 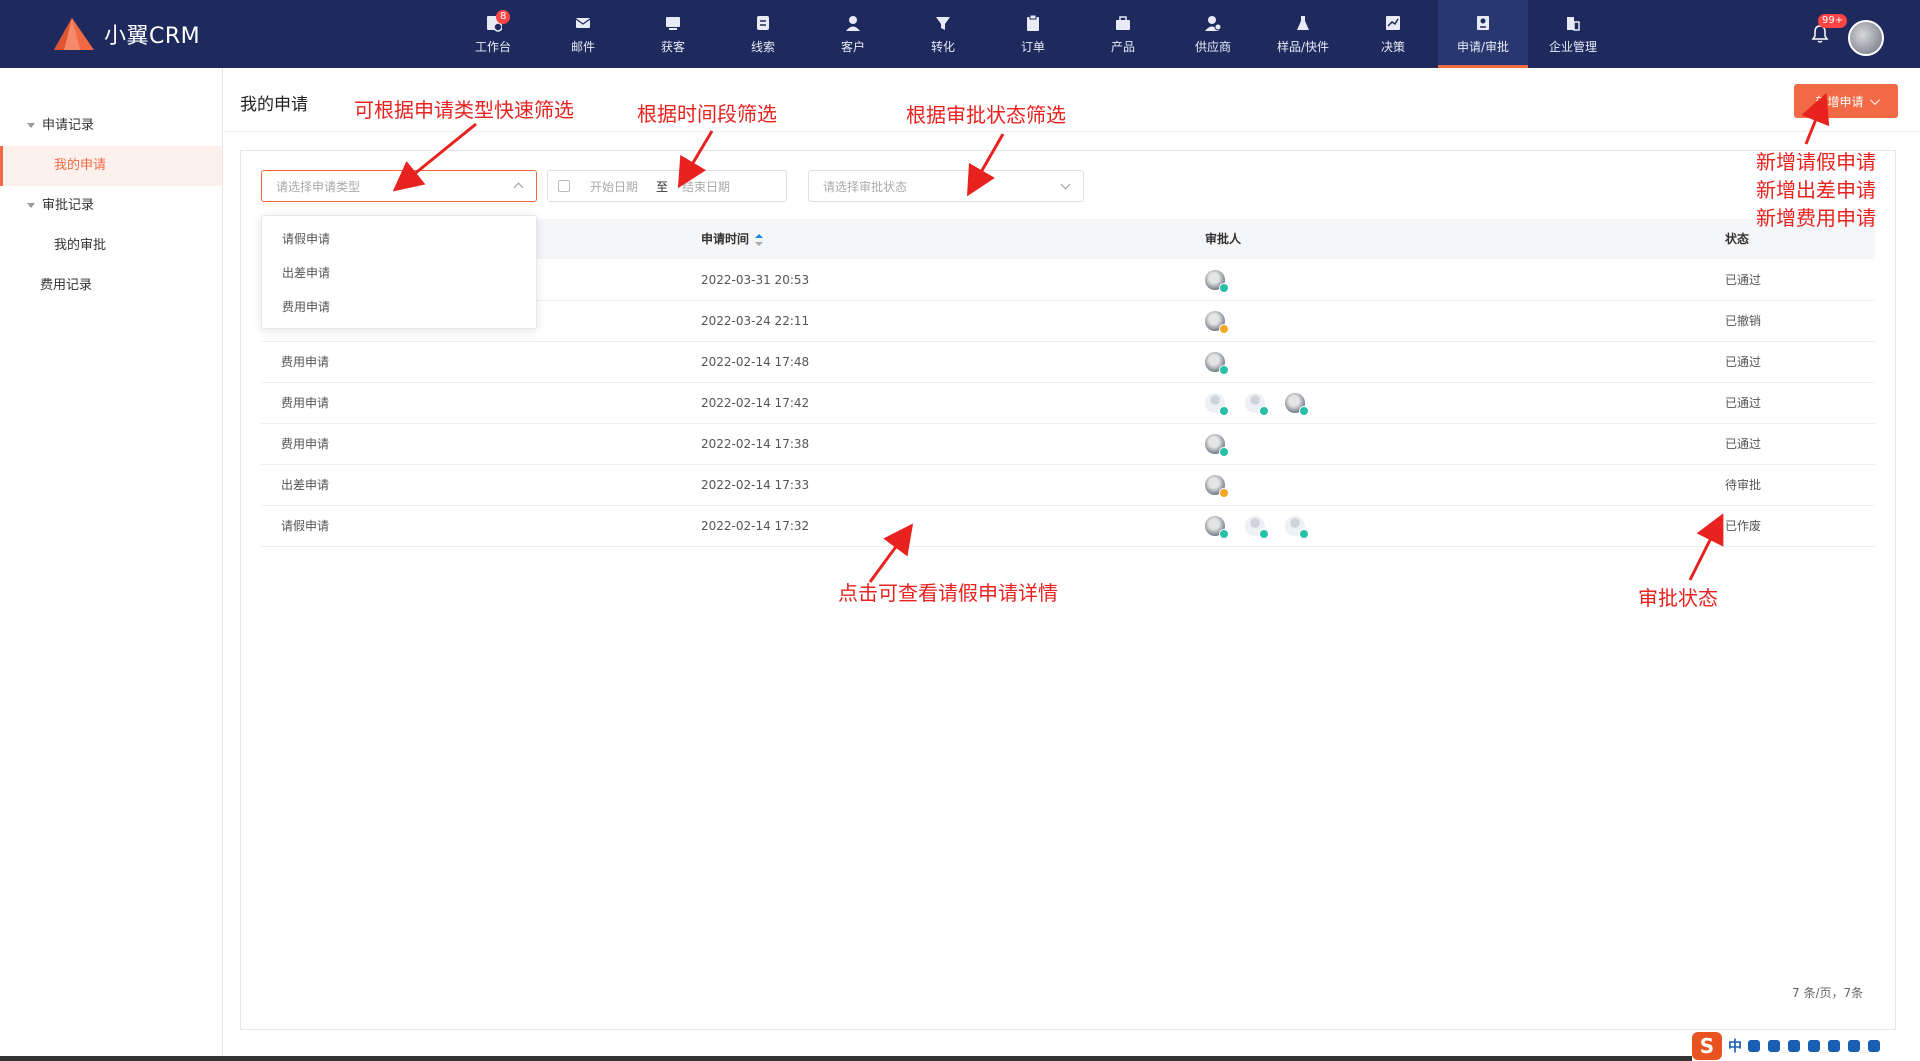 I want to click on sidebar-group-label: 申请记录, so click(x=68, y=125).